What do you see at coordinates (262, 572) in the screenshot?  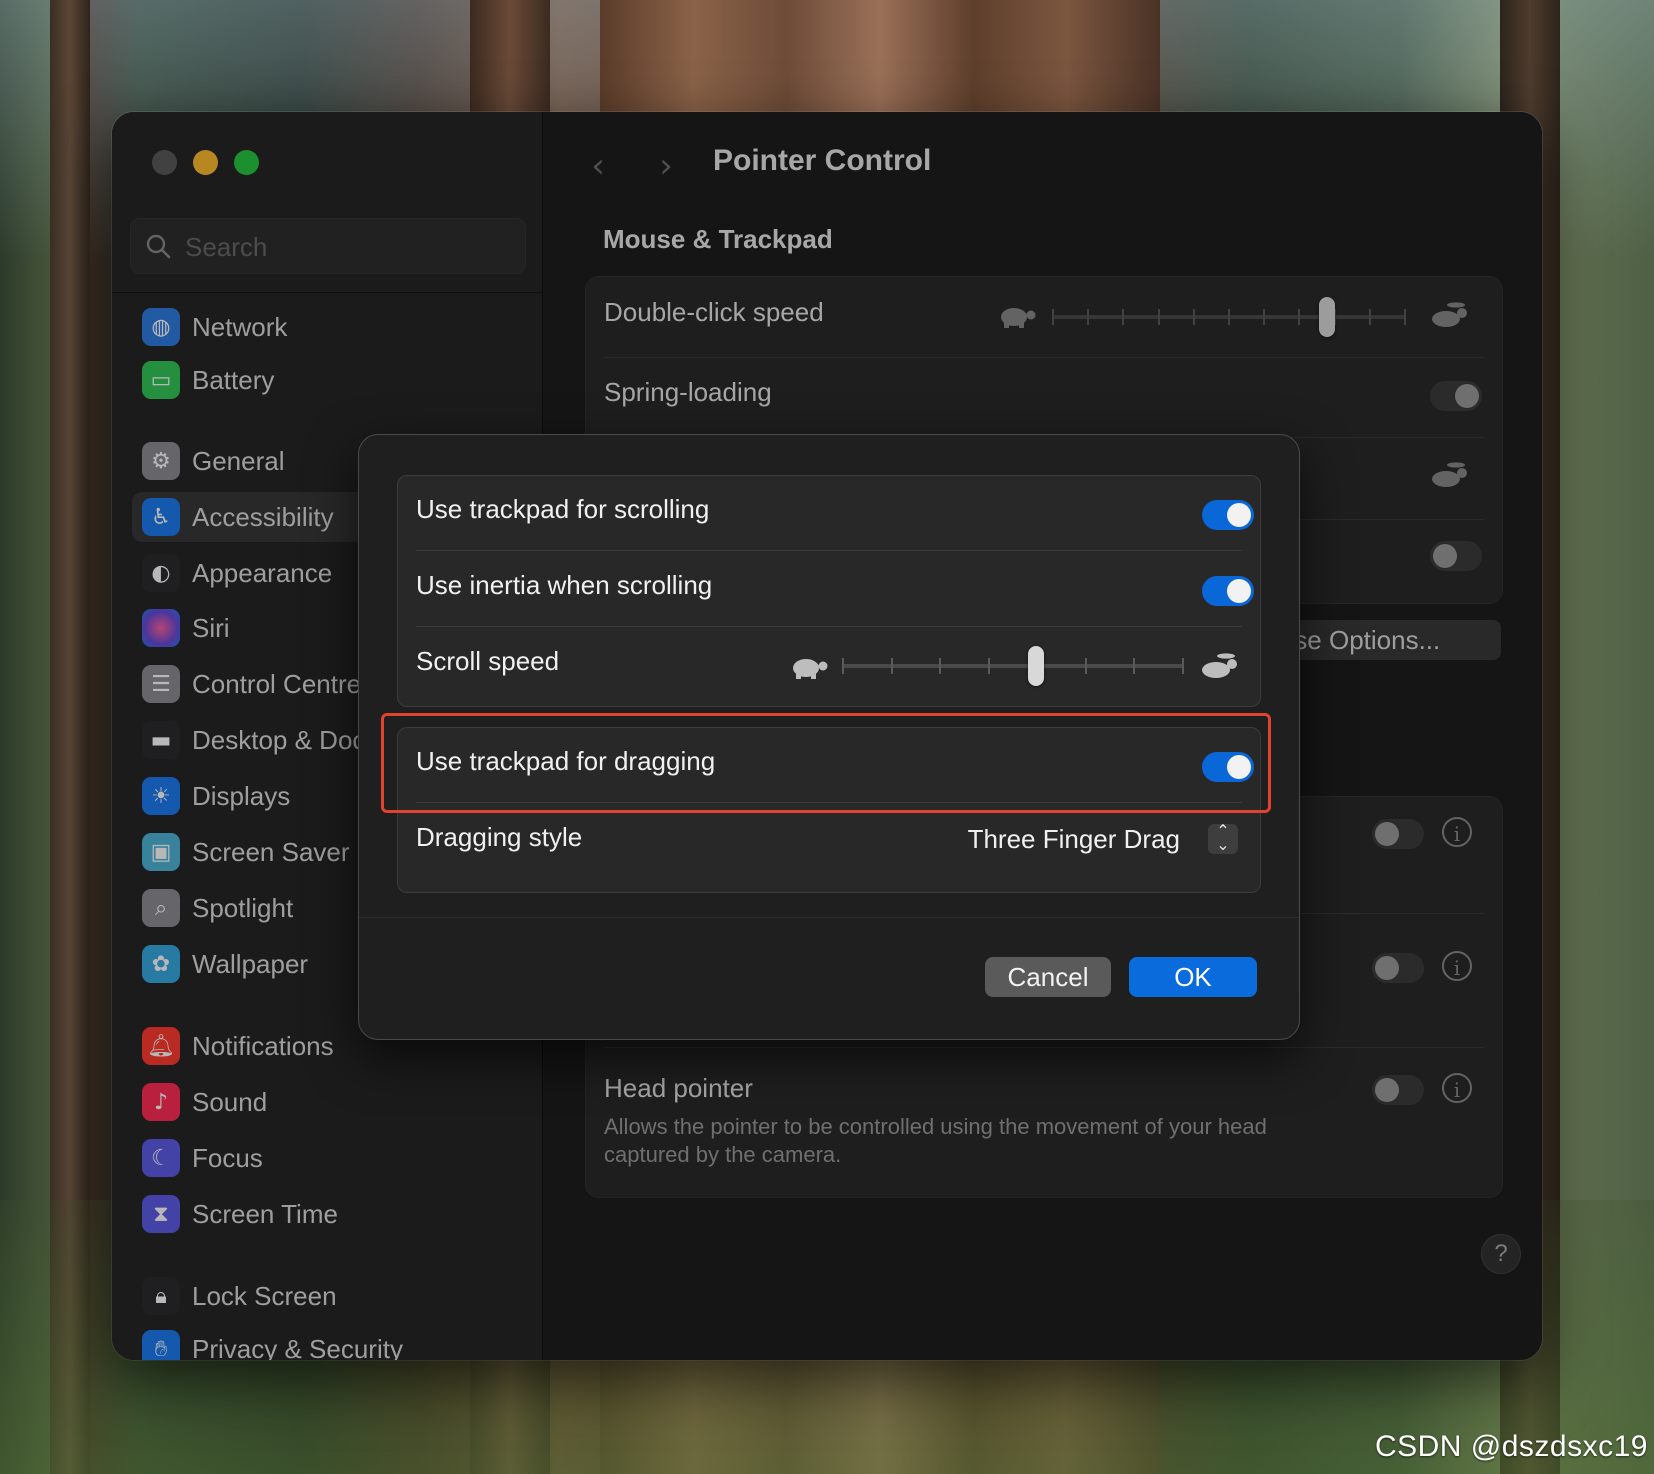 I see `sidebar-item-label: Appearance` at bounding box center [262, 572].